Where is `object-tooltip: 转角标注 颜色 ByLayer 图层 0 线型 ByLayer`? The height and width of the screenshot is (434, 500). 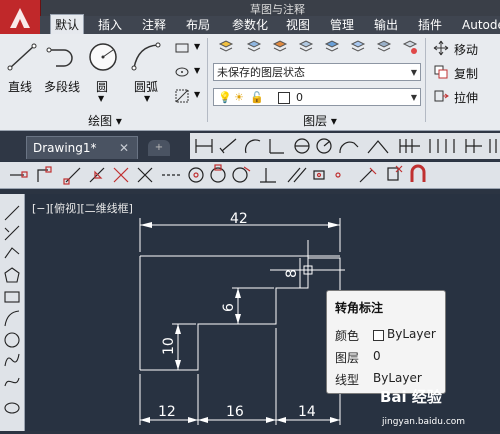
object-tooltip: 转角标注 颜色 ByLayer 图层 0 线型 ByLayer is located at coordinates (386, 342).